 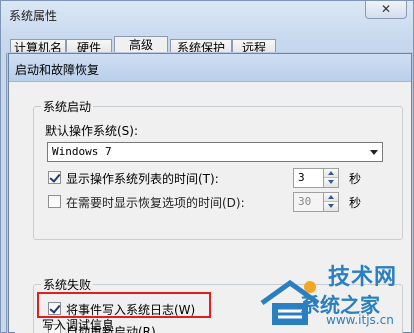 I want to click on highlight-annotation, so click(x=124, y=305).